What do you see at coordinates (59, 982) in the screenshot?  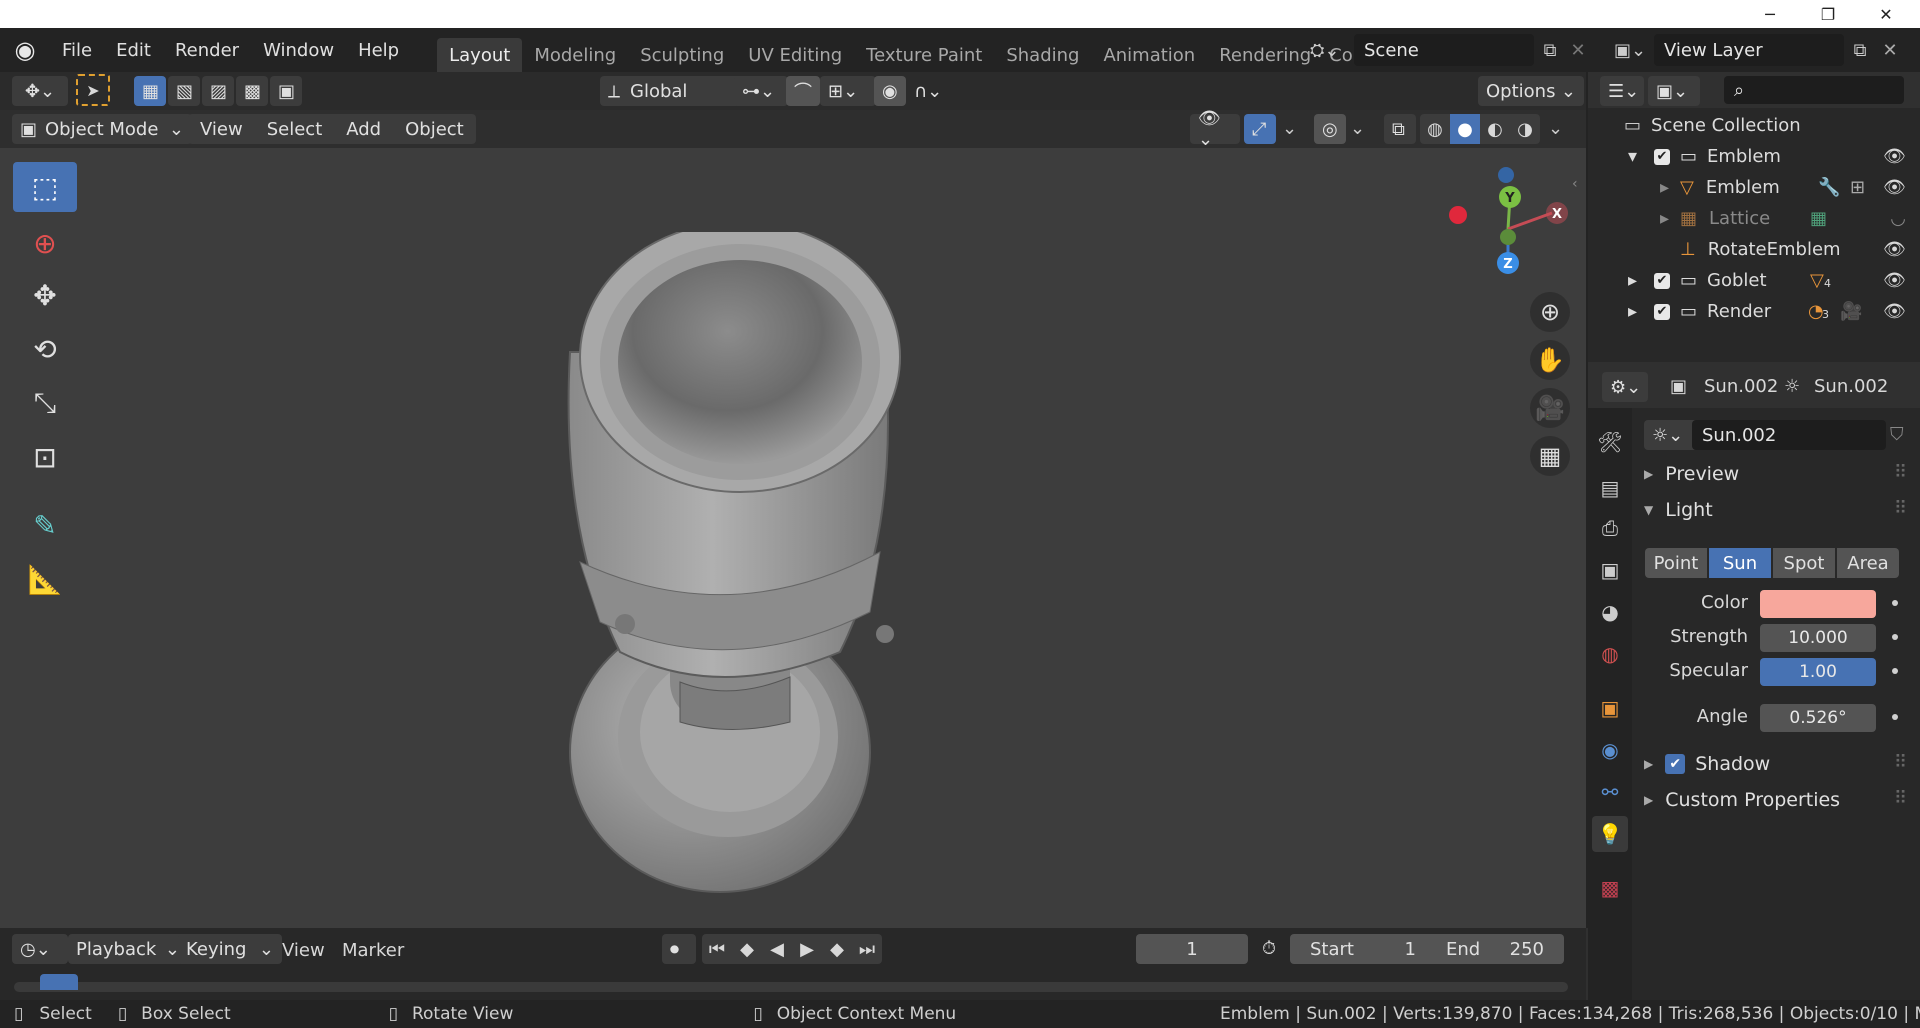 I see `playhead` at bounding box center [59, 982].